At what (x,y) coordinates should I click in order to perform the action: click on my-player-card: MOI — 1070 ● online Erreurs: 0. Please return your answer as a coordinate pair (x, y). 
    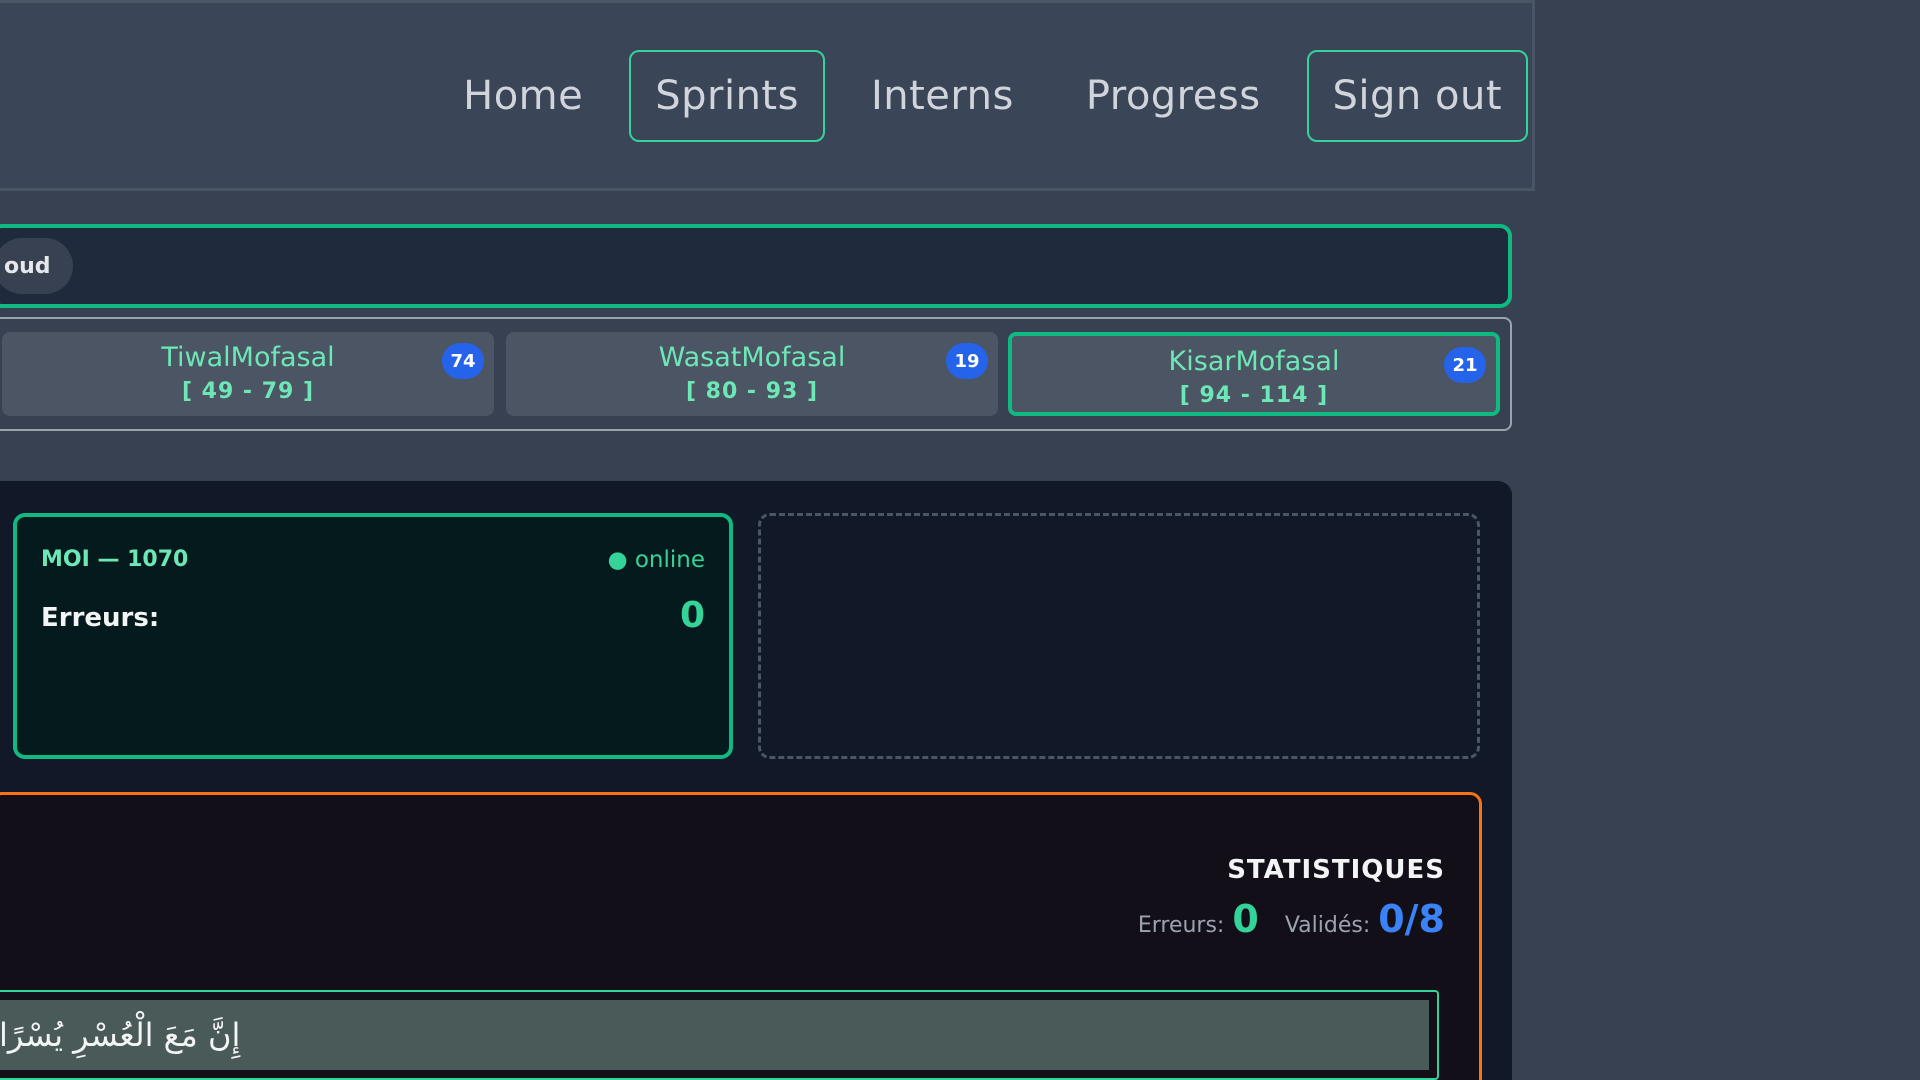
    Looking at the image, I should click on (373, 636).